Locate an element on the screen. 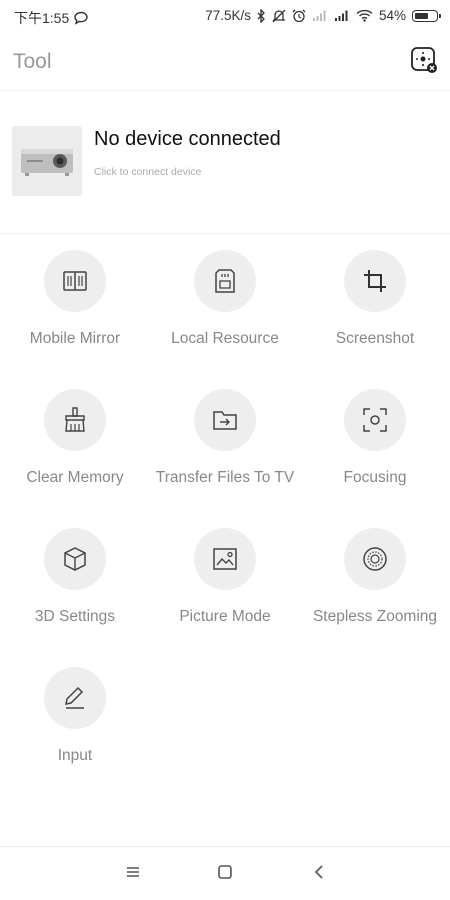 This screenshot has width=450, height=900. back-button is located at coordinates (319, 874).